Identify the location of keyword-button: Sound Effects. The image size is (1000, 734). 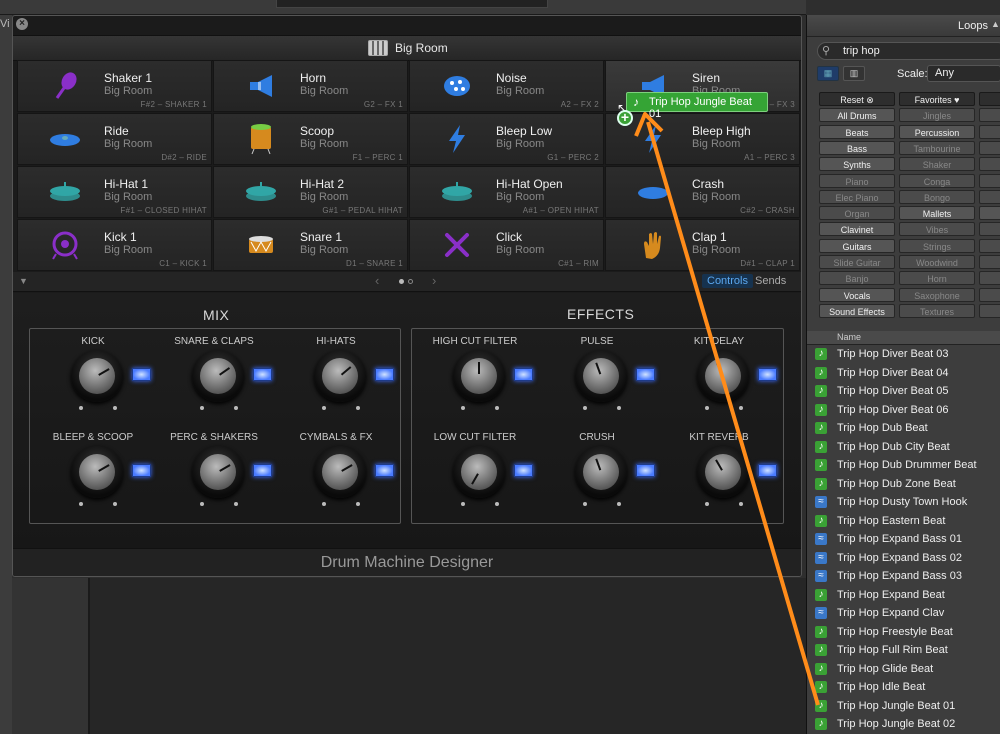
(857, 310).